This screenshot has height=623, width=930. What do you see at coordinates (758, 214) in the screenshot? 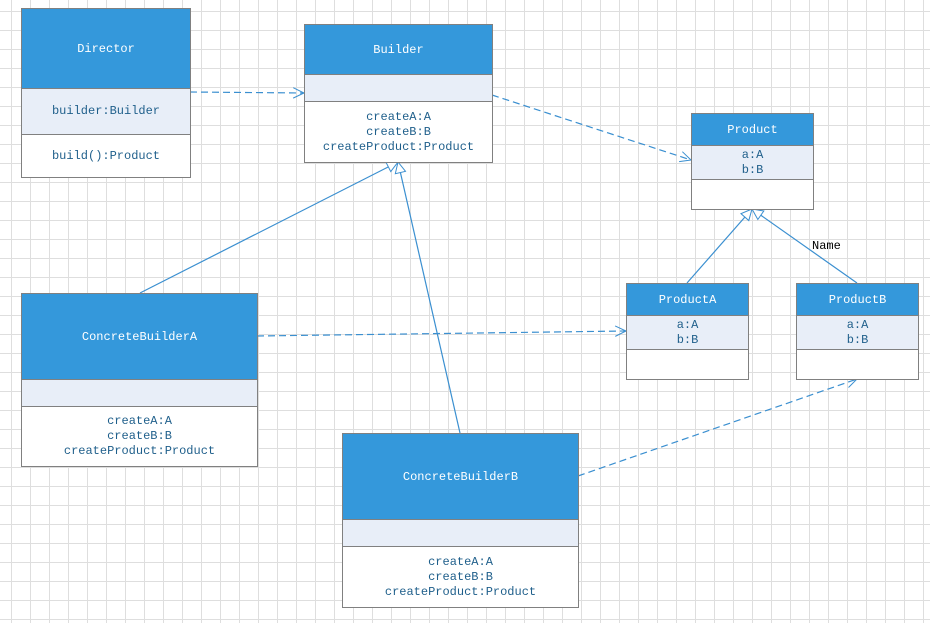
I see `hollow-triangle-icon` at bounding box center [758, 214].